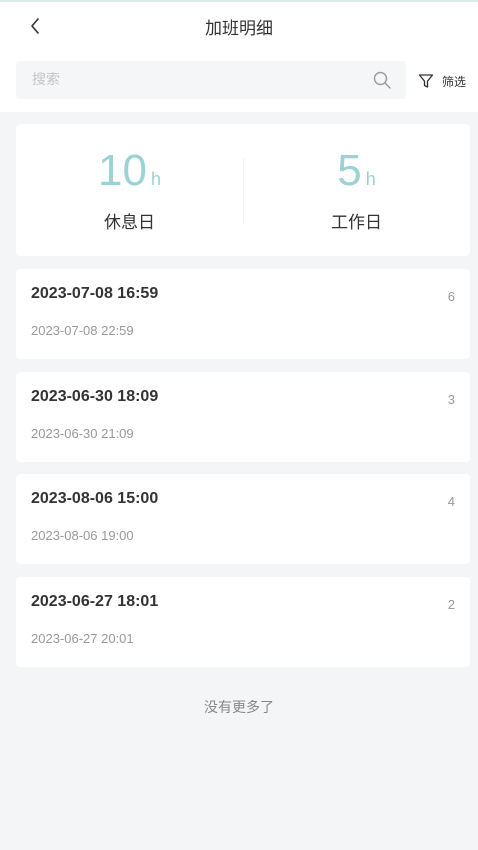 The height and width of the screenshot is (850, 478). Describe the element at coordinates (95, 498) in the screenshot. I see `record-start-time: 2023-08-06 15:00` at that location.